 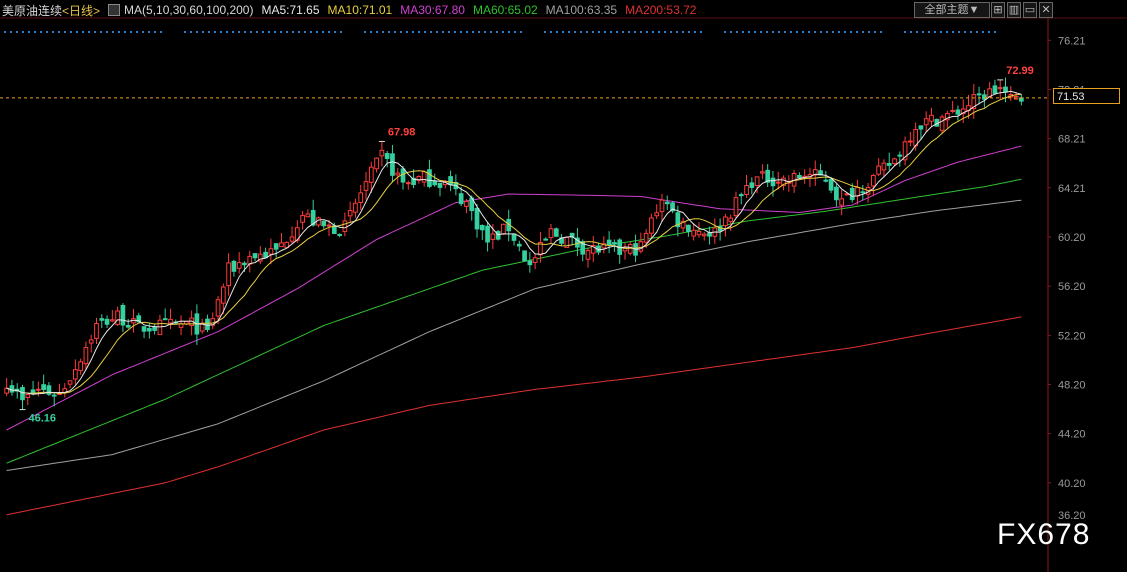 What do you see at coordinates (1014, 10) in the screenshot?
I see `layout-icon: ▥` at bounding box center [1014, 10].